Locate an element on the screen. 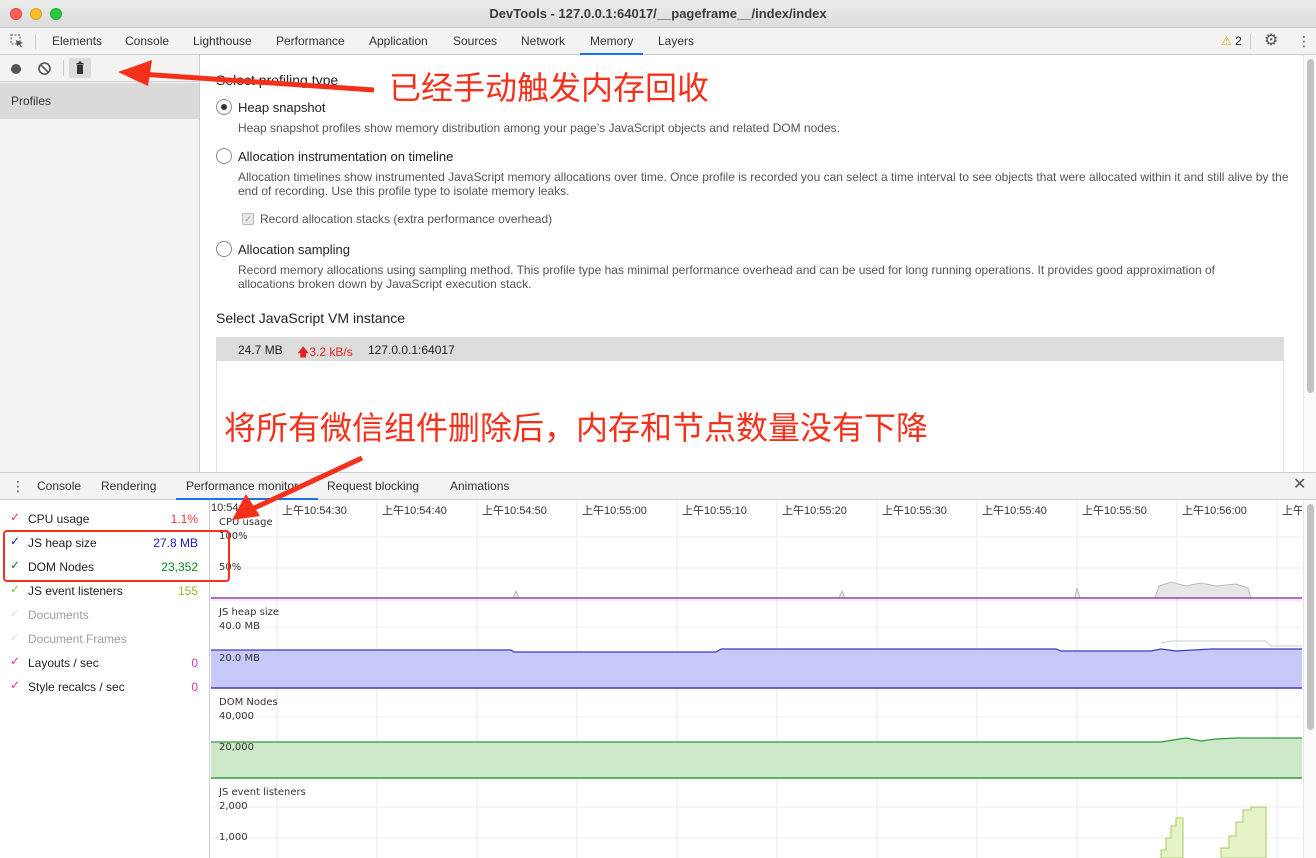 This screenshot has width=1316, height=858. warnings-badge: ⚠ 2 is located at coordinates (1231, 41).